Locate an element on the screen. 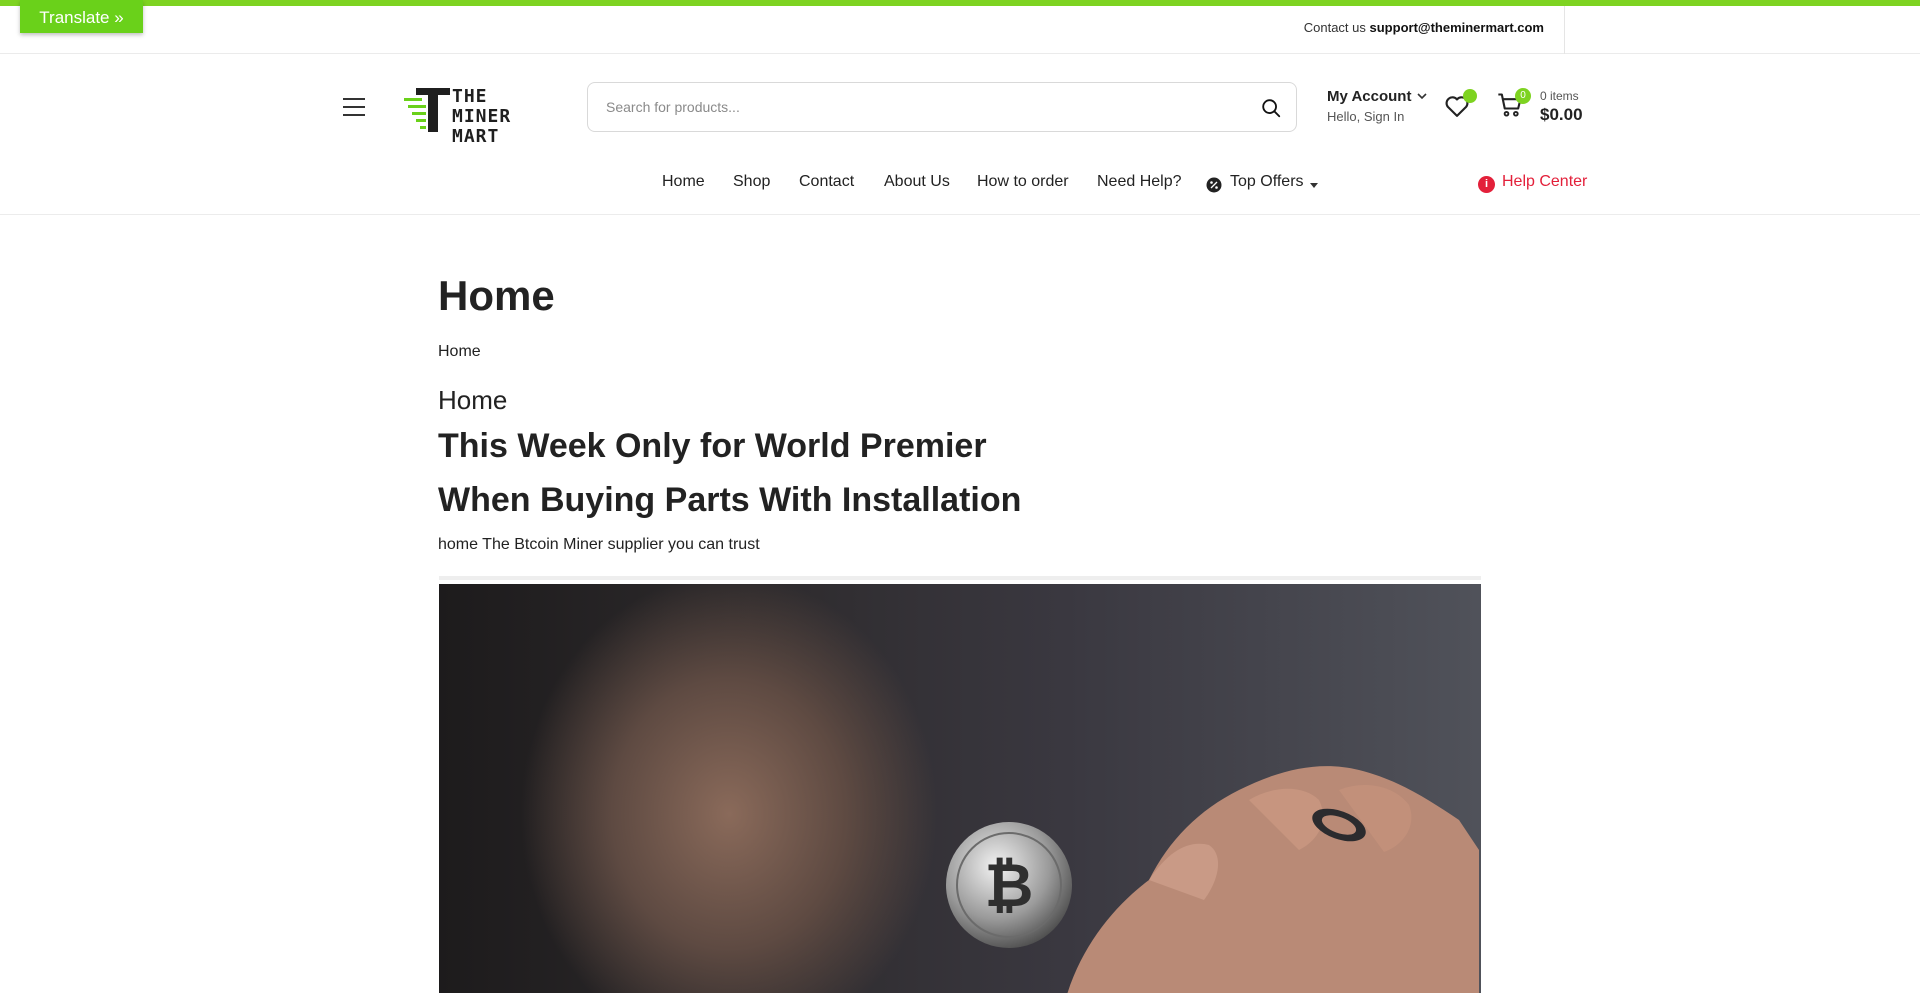 Image resolution: width=1920 pixels, height=993 pixels. site-logo: THE MINER MART is located at coordinates (475, 115).